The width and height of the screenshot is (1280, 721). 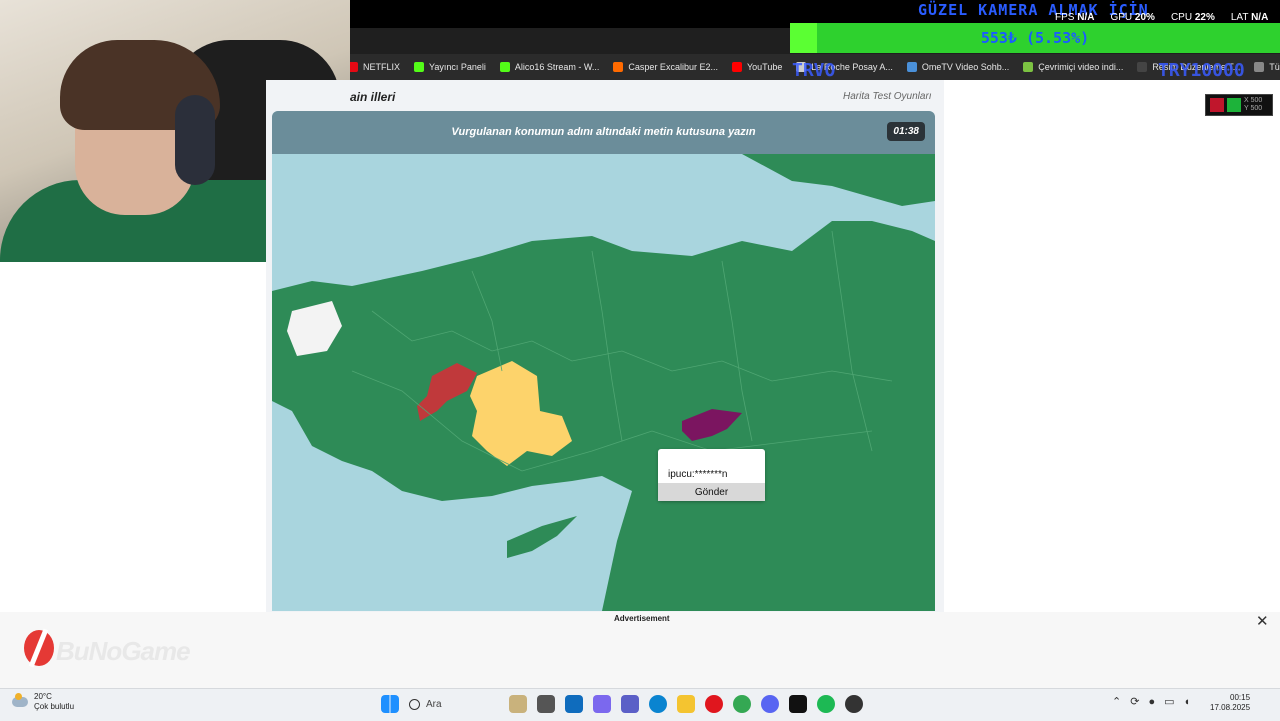 I want to click on page-left-margin, so click(x=133, y=437).